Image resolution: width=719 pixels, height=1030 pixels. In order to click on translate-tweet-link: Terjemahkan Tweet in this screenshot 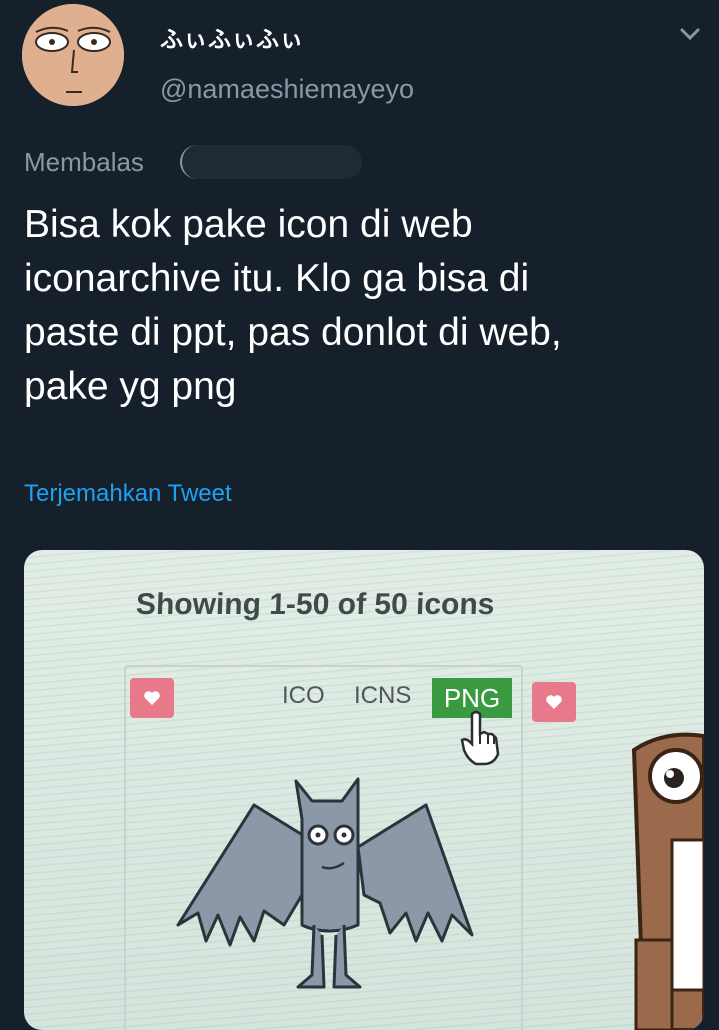, I will do `click(128, 494)`.